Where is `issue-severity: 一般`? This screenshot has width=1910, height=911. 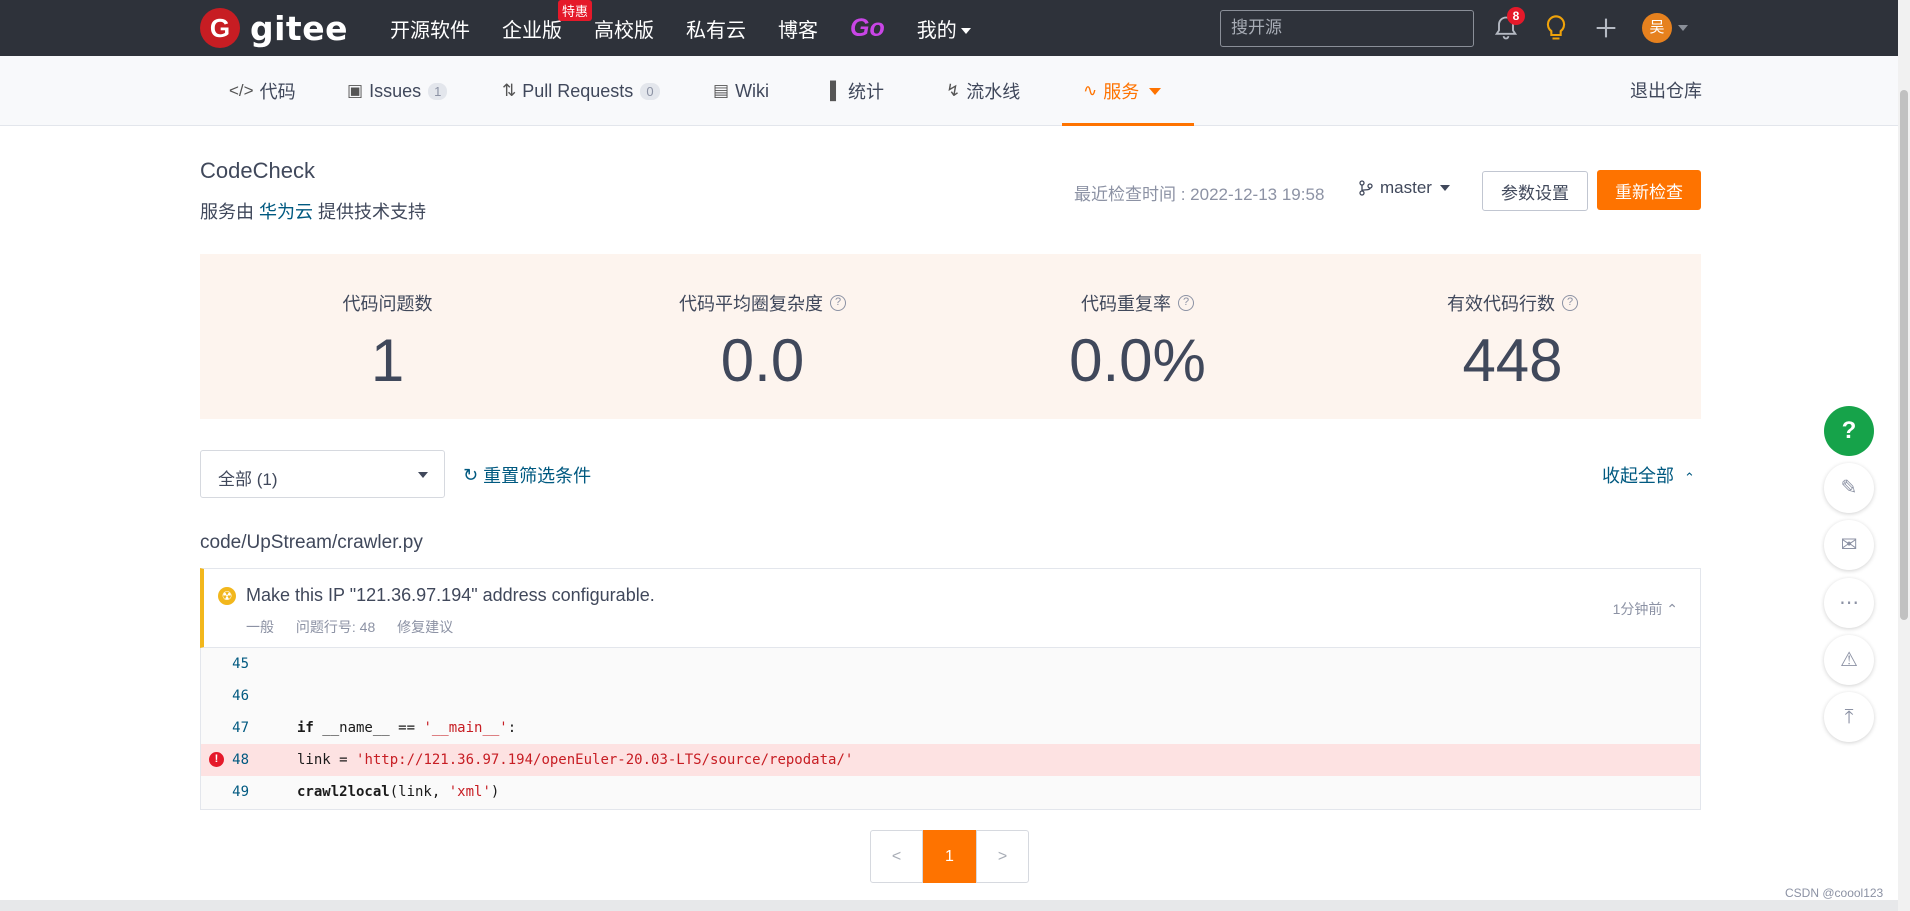 issue-severity: 一般 is located at coordinates (260, 627).